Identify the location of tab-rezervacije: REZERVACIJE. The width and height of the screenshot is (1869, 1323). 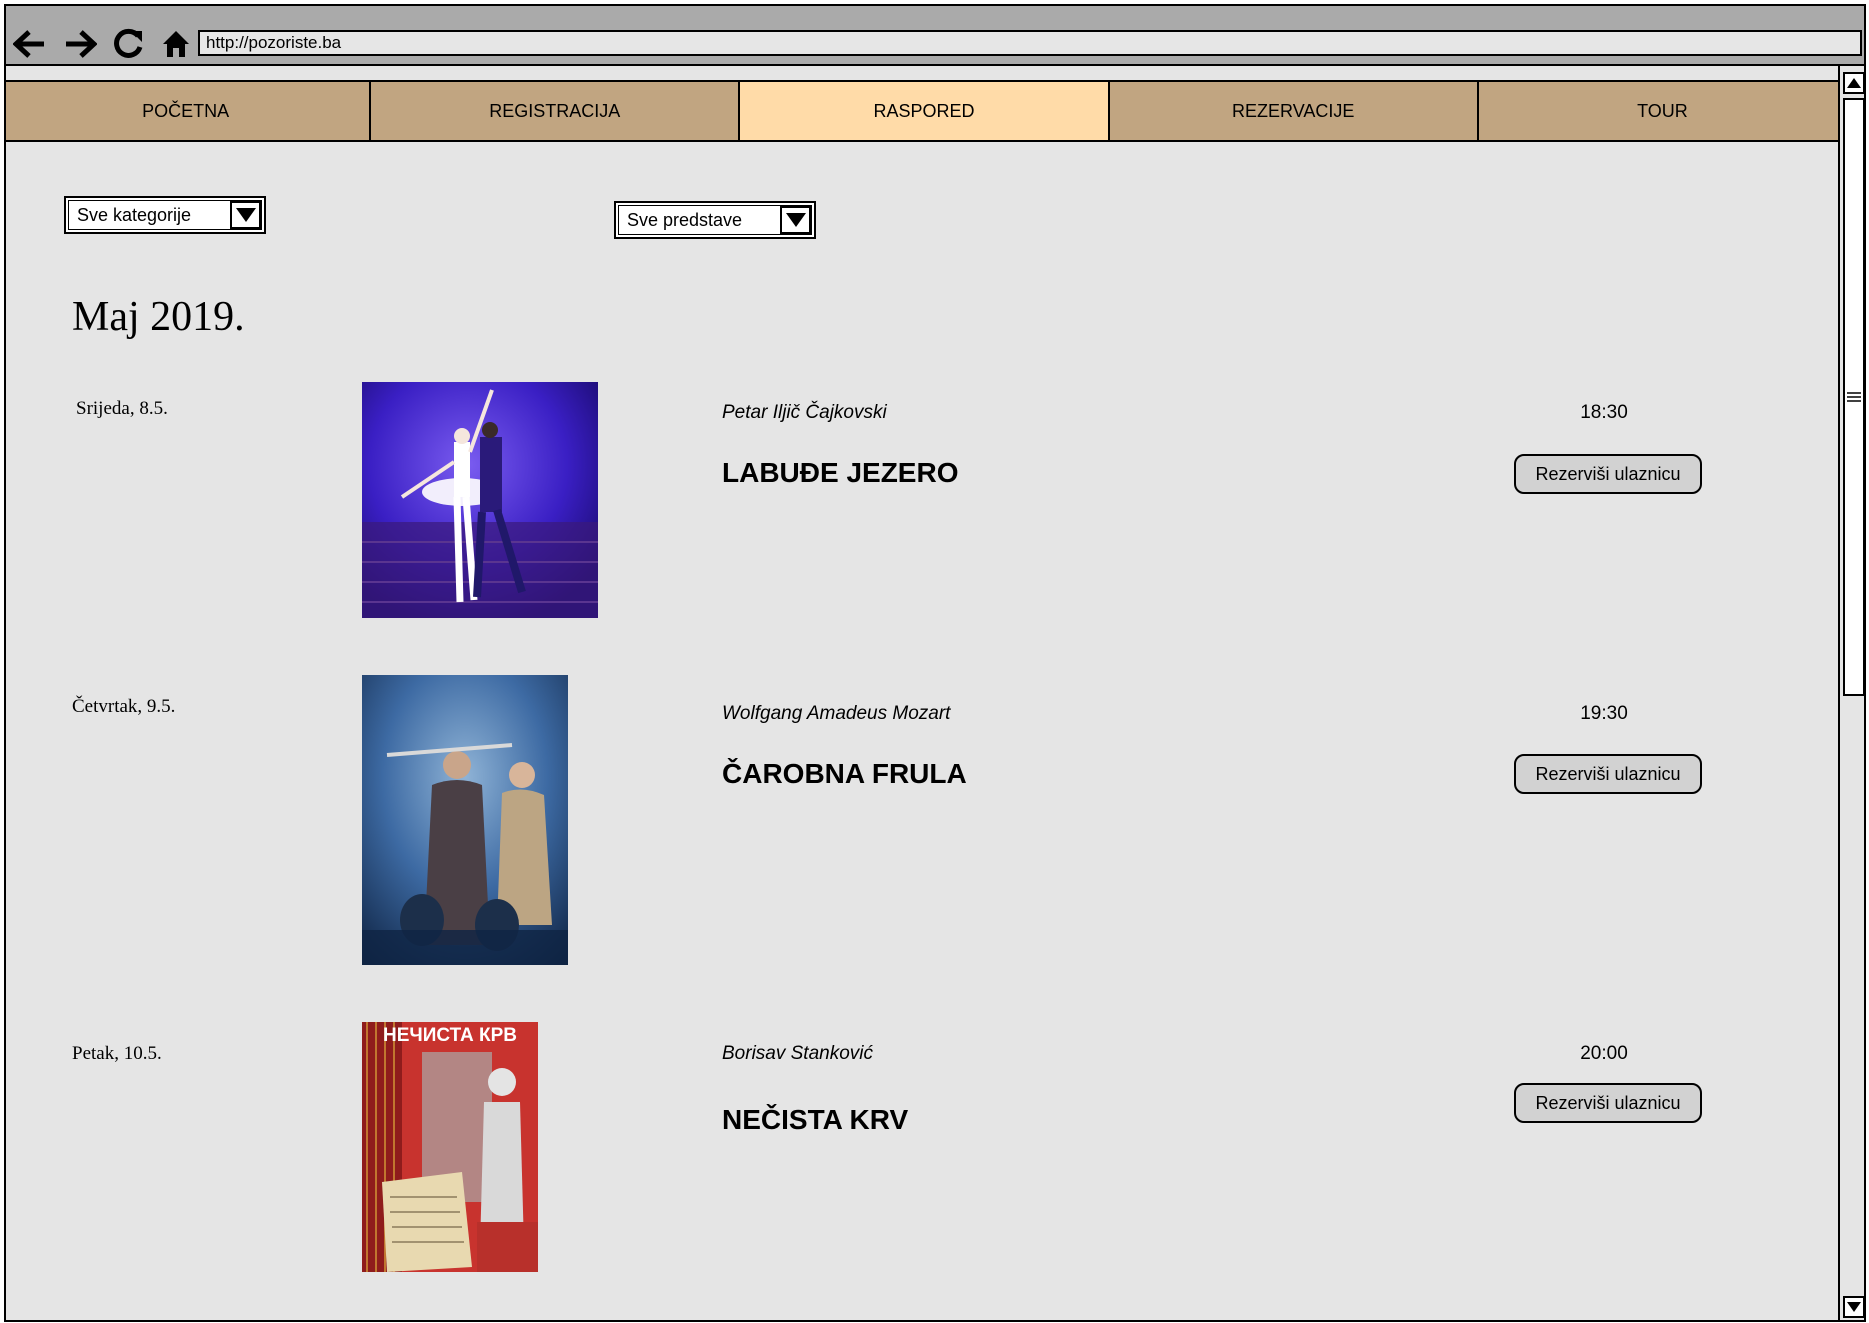
(1293, 111).